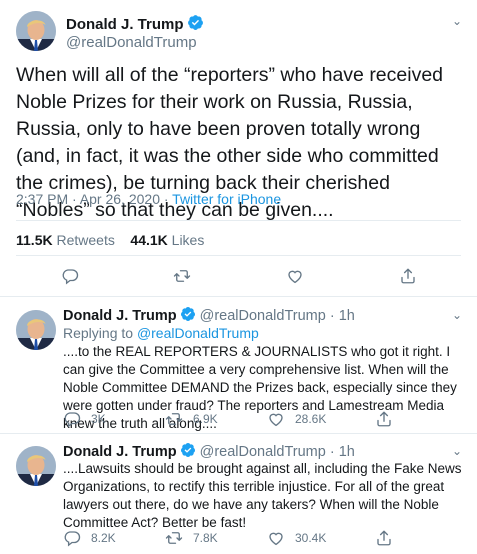 The width and height of the screenshot is (477, 554). Describe the element at coordinates (191, 419) in the screenshot. I see `retweet-button: 6.9K` at that location.